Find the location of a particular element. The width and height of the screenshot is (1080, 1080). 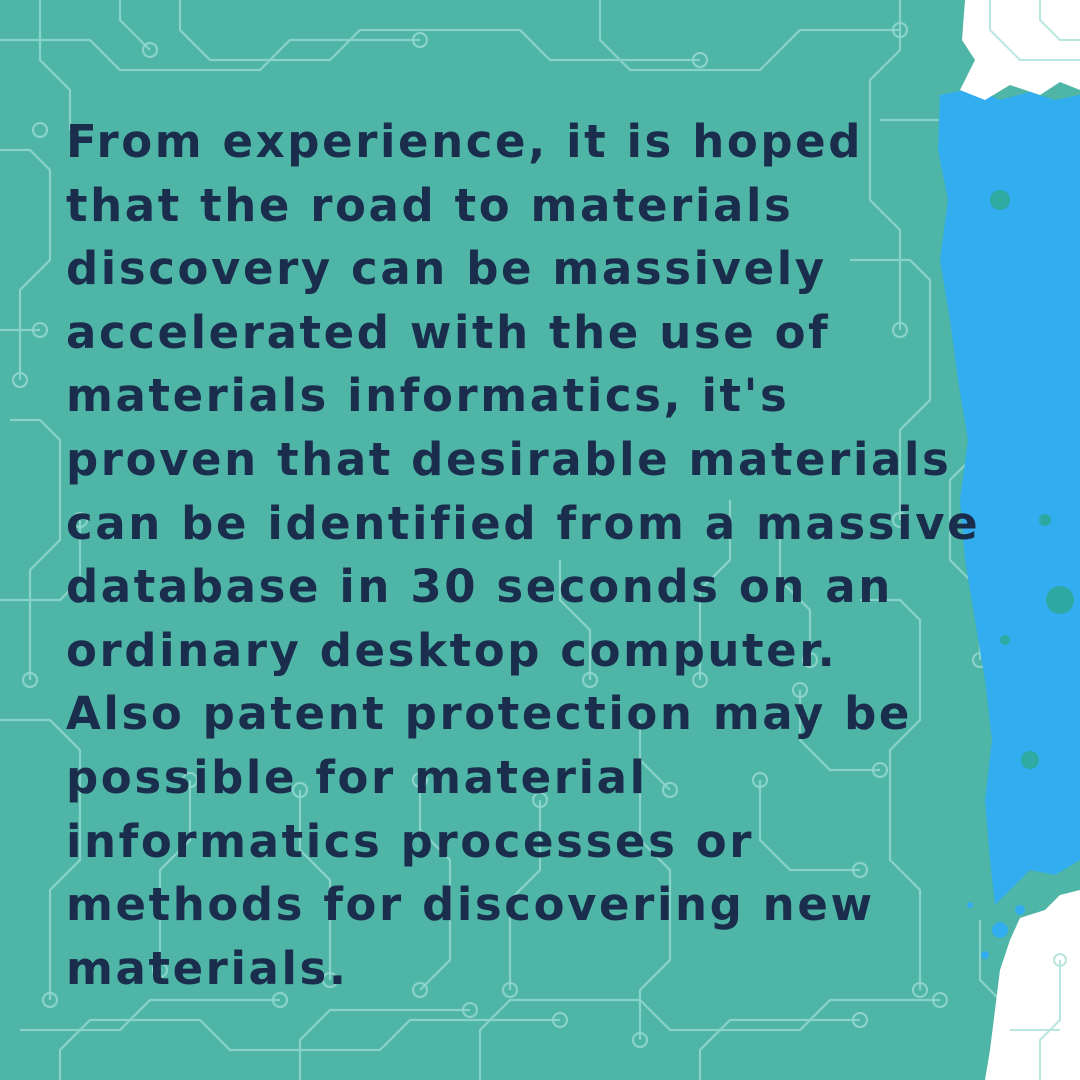

quote-line: database in 30 seconds on an is located at coordinates (479, 587).